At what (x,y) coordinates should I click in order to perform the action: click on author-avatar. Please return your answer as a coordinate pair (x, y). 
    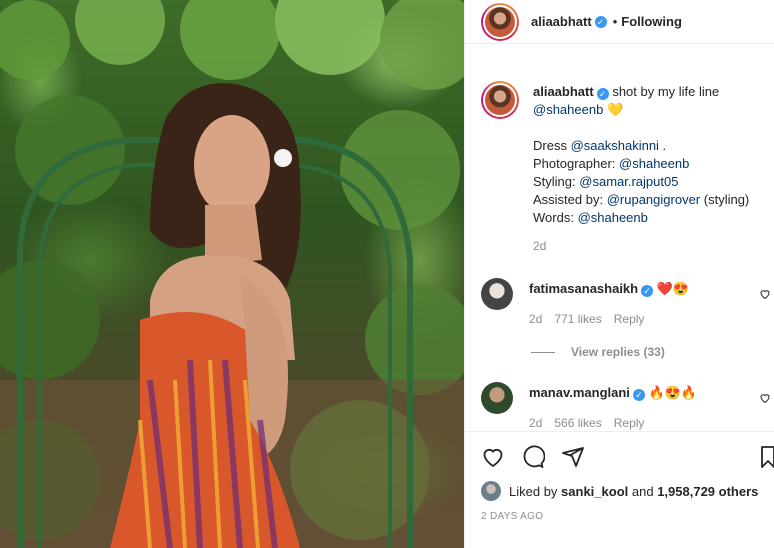
    Looking at the image, I should click on (500, 21).